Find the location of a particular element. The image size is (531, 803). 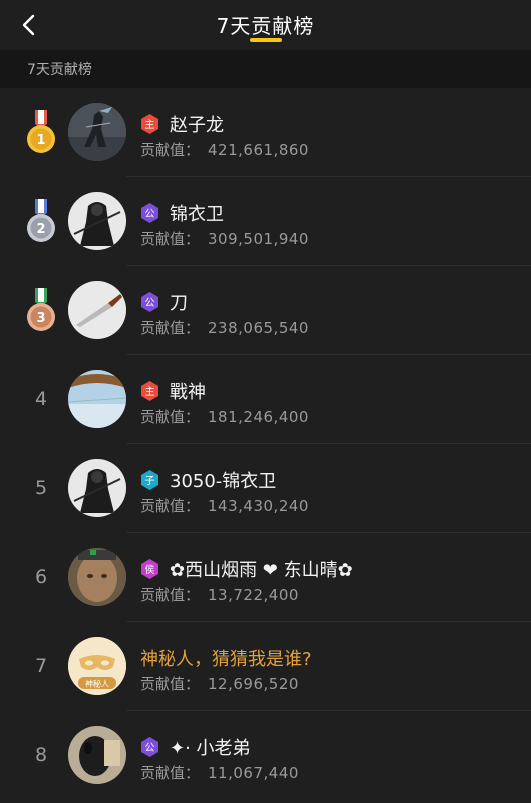

page-title: 7天贡献榜 is located at coordinates (265, 26).